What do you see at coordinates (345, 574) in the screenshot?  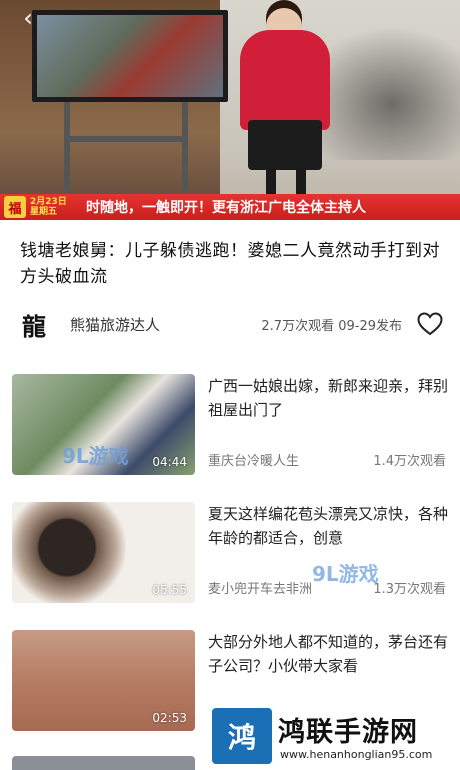 I see `overlay-watermark: 9L游戏` at bounding box center [345, 574].